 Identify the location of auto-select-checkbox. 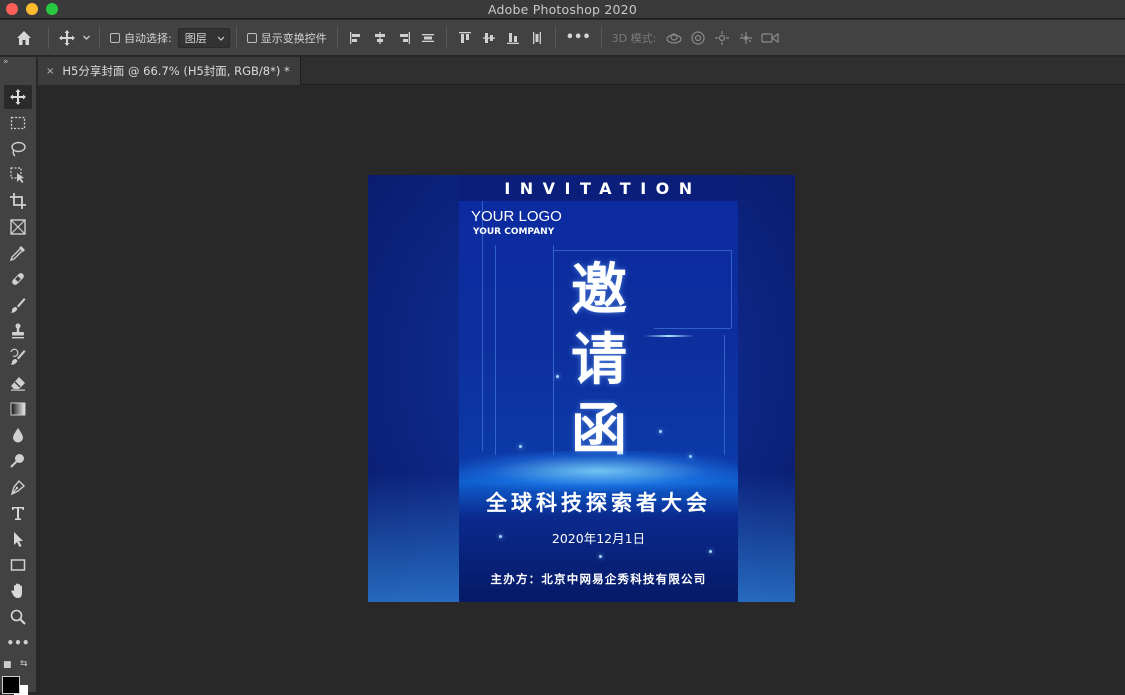
(115, 37).